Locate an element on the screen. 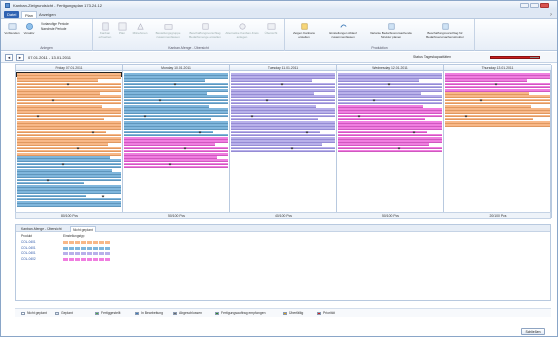 The width and height of the screenshot is (558, 337). group-summarize-button: Bestellungsgruppe zusammenfassen is located at coordinates (168, 30).